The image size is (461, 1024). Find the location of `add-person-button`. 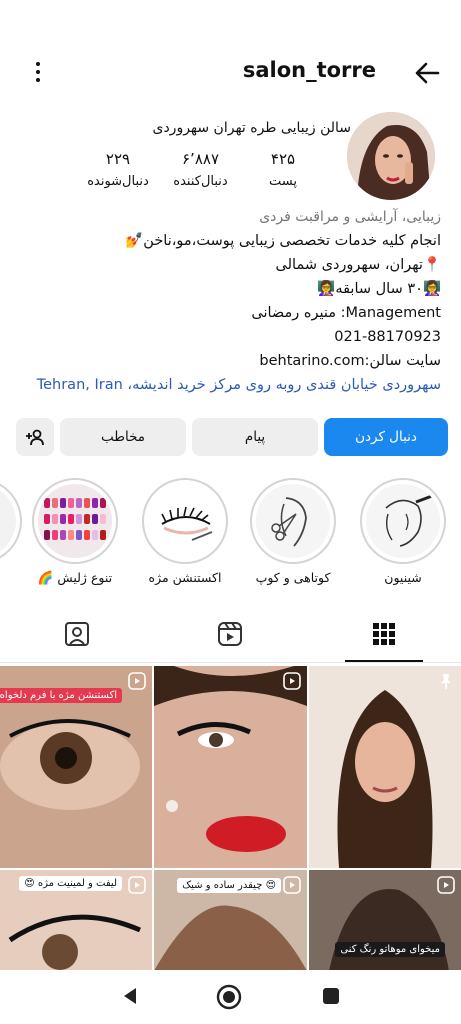

add-person-button is located at coordinates (35, 437).